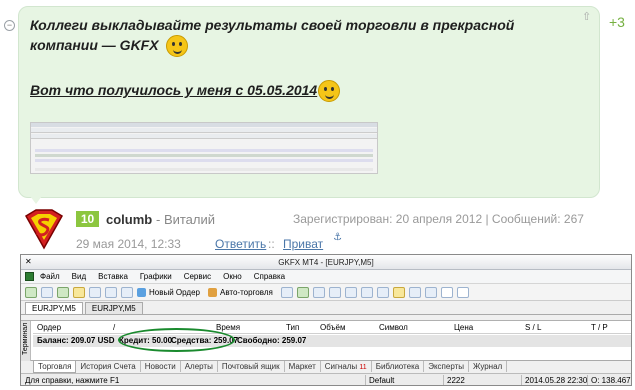 The height and width of the screenshot is (390, 635). I want to click on col-tp: T / P, so click(599, 327).